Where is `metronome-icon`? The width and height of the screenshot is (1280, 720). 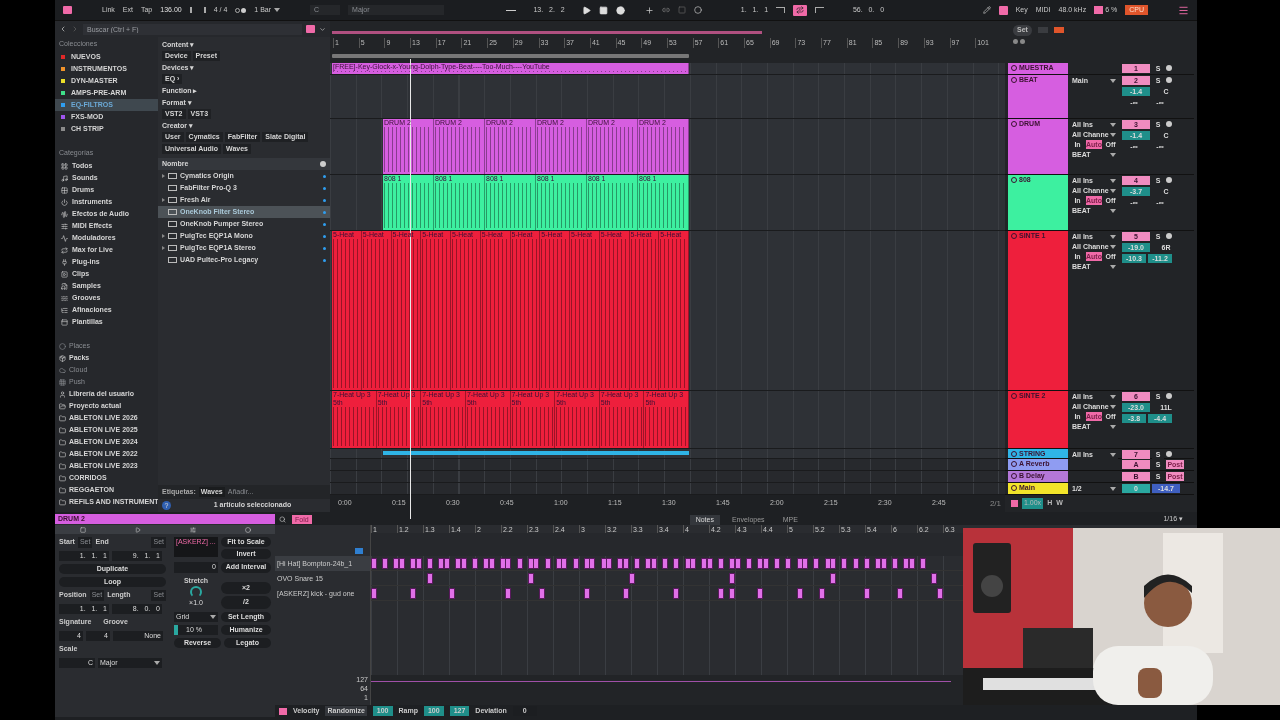
metronome-icon is located at coordinates (197, 10).